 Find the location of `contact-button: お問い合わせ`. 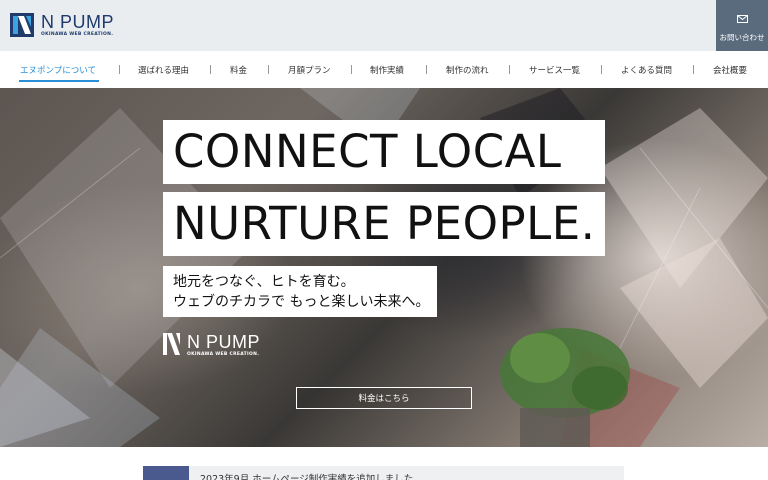

contact-button: お問い合わせ is located at coordinates (742, 25).